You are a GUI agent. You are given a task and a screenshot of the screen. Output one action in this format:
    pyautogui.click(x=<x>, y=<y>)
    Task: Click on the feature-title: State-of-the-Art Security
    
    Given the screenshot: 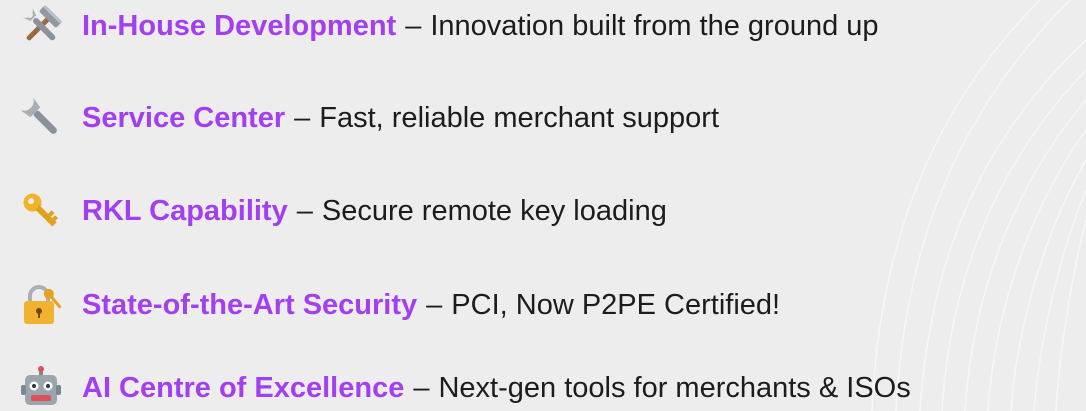 What is the action you would take?
    pyautogui.click(x=250, y=304)
    